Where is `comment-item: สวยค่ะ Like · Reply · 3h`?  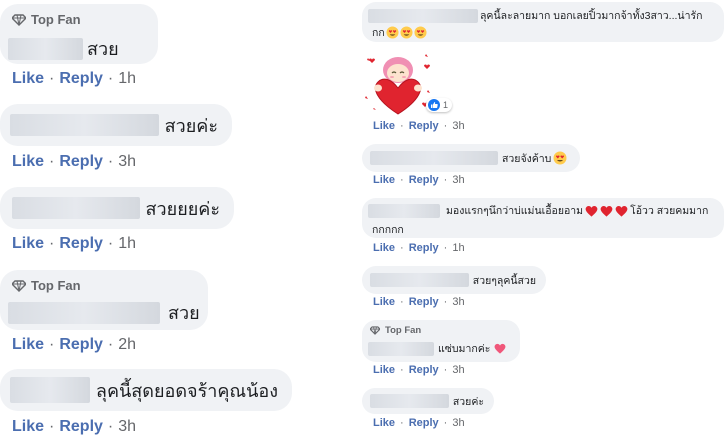
comment-item: สวยค่ะ Like · Reply · 3h is located at coordinates (428, 408).